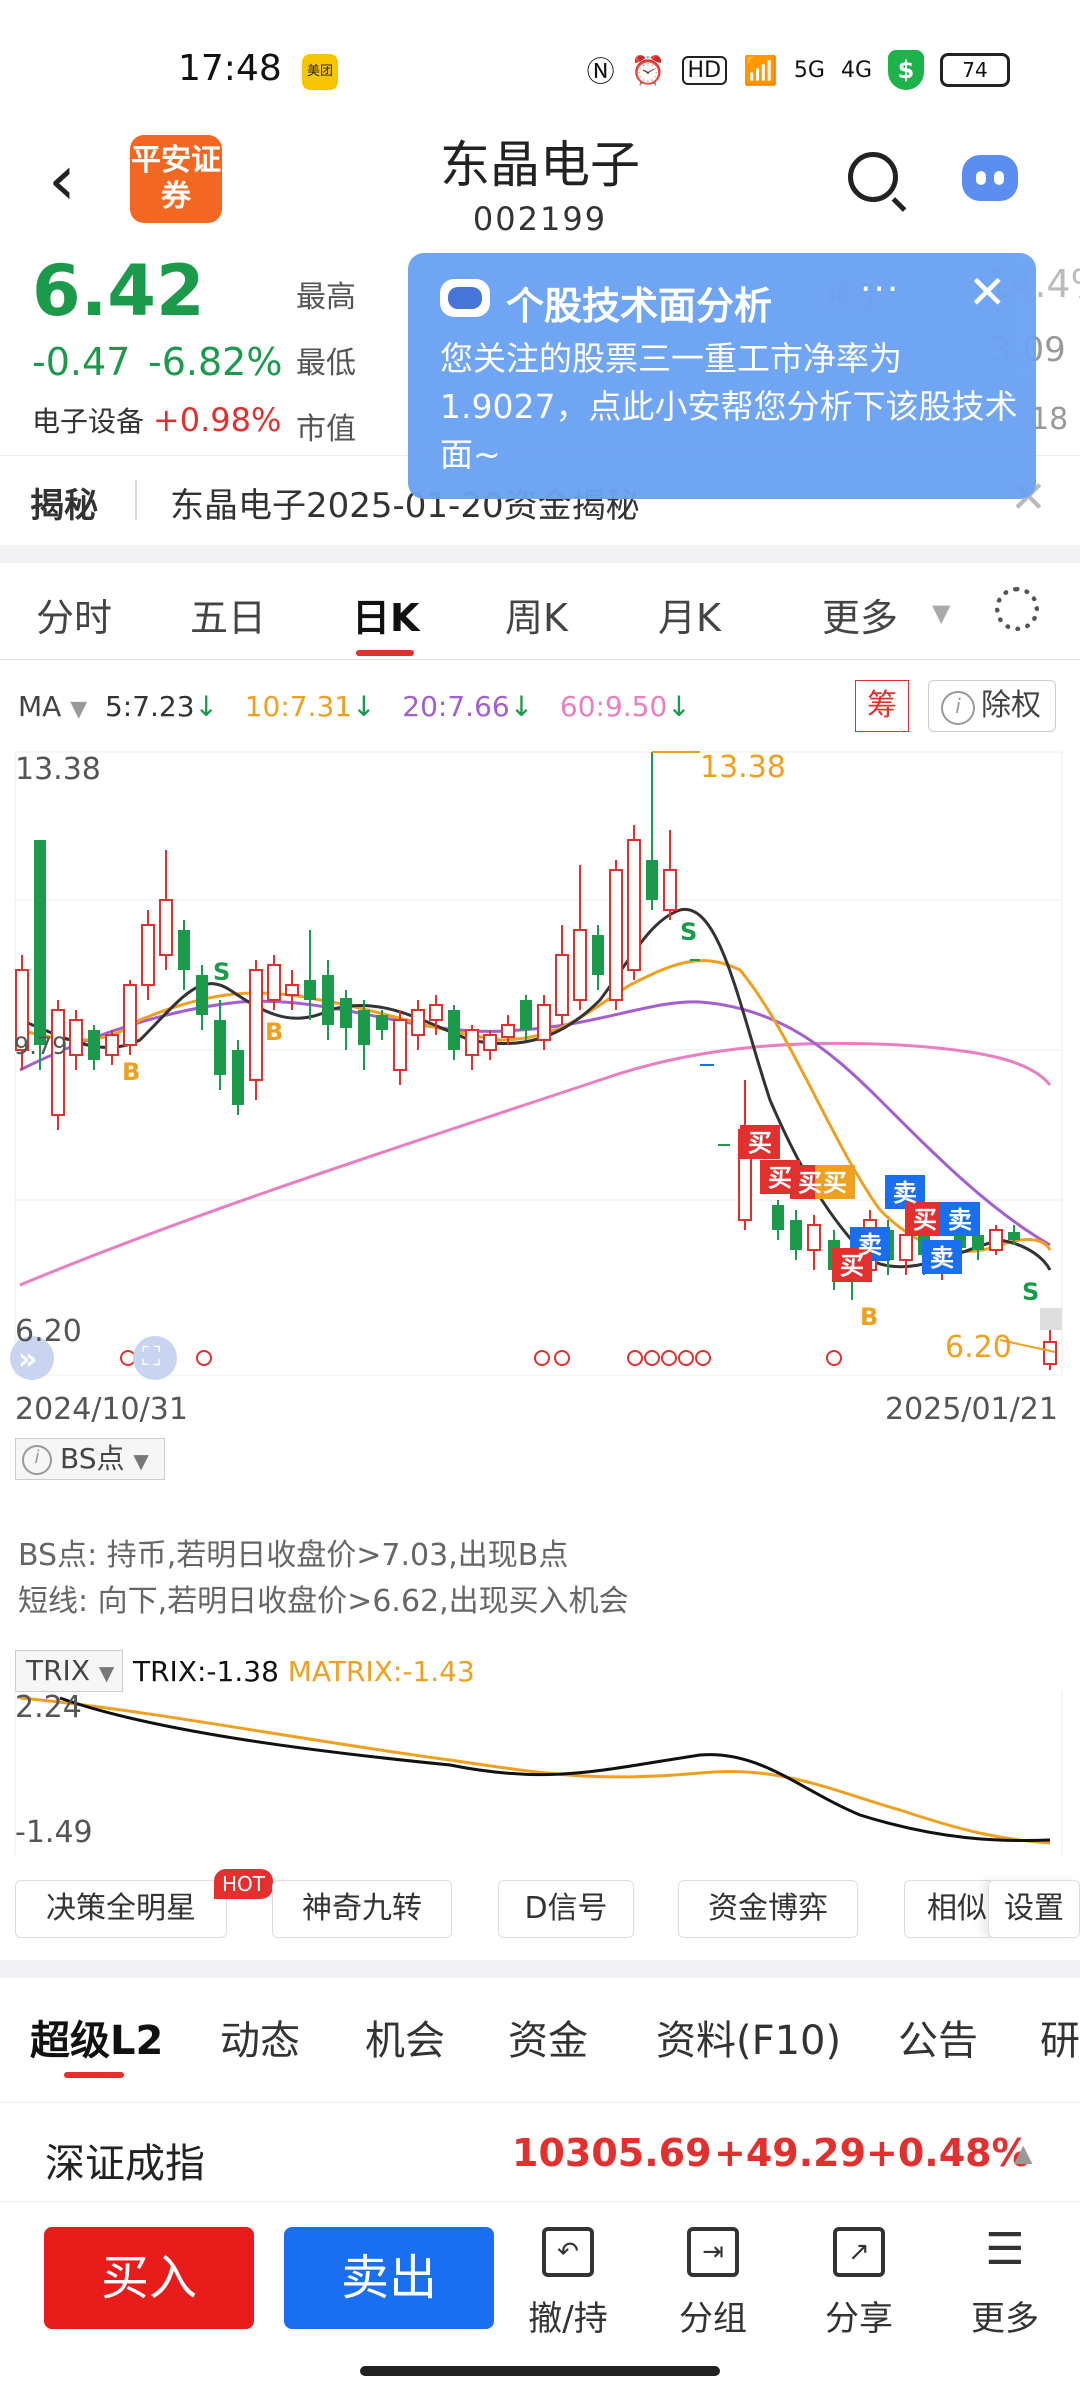 This screenshot has width=1080, height=2400. What do you see at coordinates (648, 70) in the screenshot?
I see `alarm-icon: ⏰` at bounding box center [648, 70].